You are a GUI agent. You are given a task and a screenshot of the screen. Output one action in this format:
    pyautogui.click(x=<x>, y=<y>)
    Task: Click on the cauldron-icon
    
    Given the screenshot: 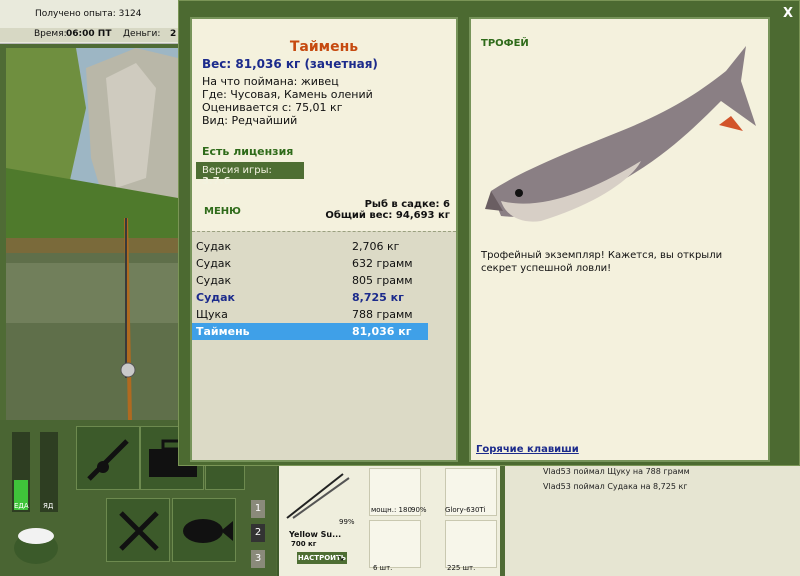 What is the action you would take?
    pyautogui.click(x=36, y=541)
    